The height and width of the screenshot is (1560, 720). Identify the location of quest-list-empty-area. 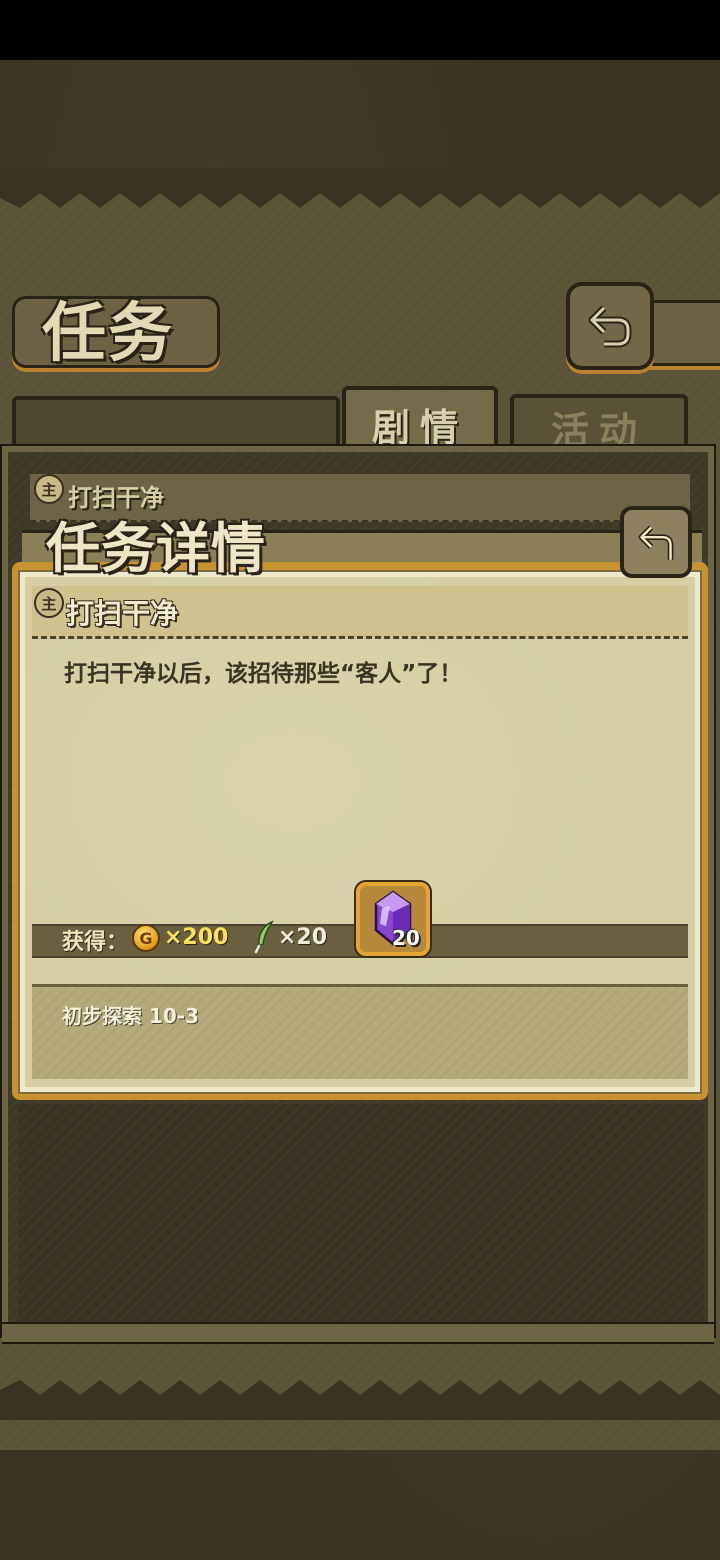
(361, 1213).